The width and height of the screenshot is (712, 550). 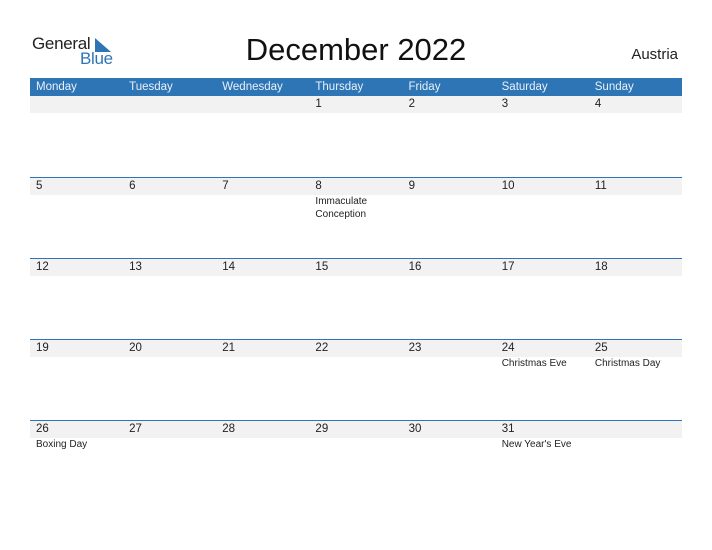 I want to click on day-cell: 2, so click(x=449, y=136).